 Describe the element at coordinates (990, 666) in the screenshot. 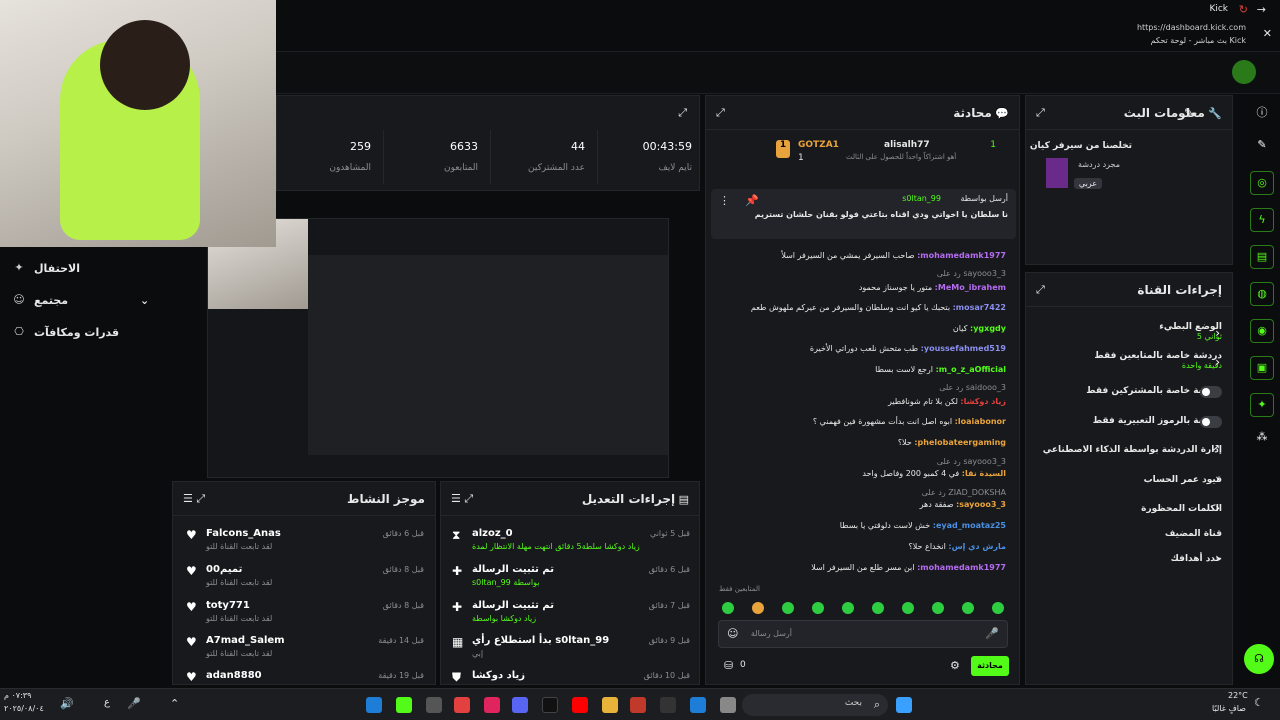

I see `chat-send-button: محادثة` at that location.